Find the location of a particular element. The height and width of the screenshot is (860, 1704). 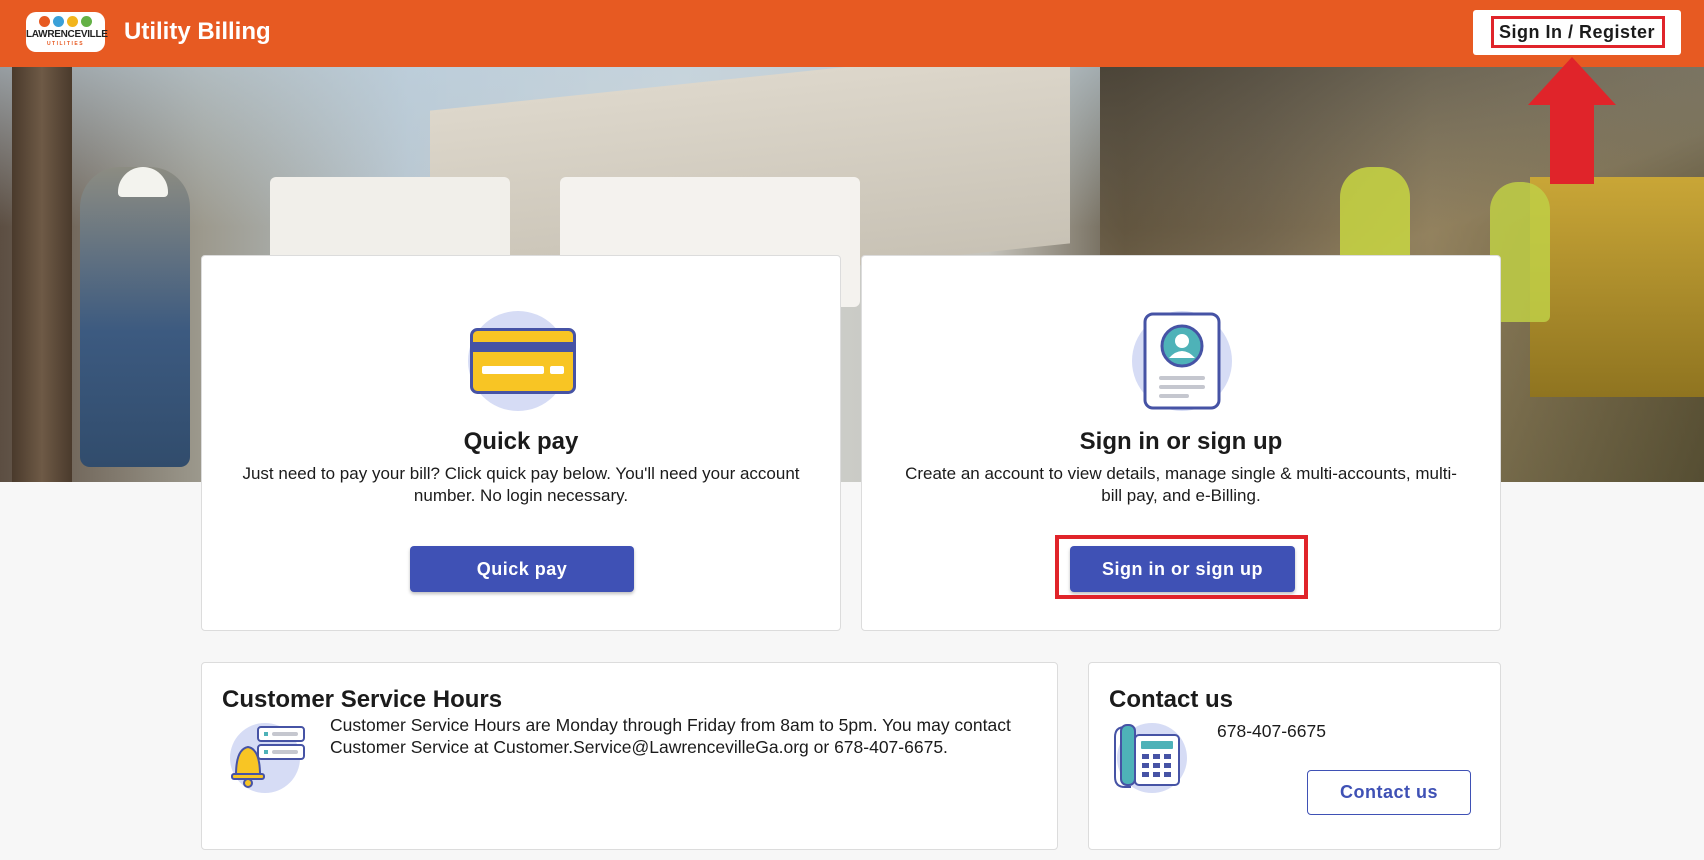

sign-in-register-label: Sign In / Register is located at coordinates (1577, 32).